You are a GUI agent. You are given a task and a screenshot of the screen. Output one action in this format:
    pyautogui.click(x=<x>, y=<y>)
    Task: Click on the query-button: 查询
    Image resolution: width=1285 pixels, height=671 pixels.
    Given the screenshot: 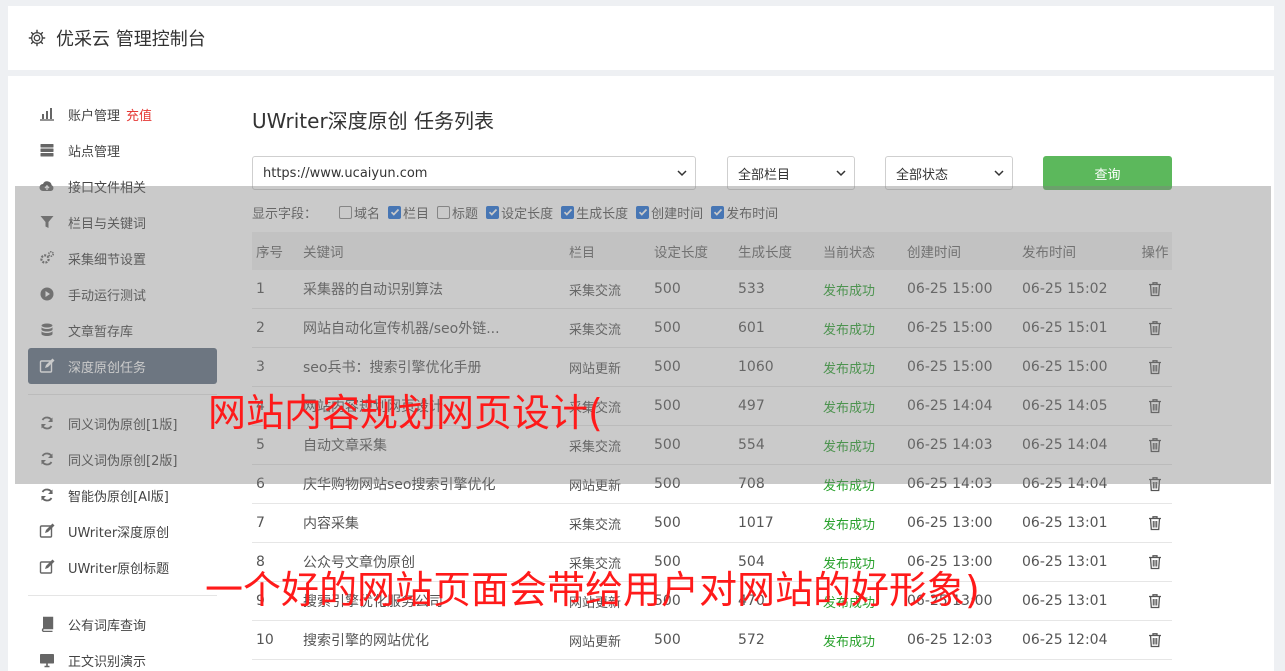 What is the action you would take?
    pyautogui.click(x=1107, y=173)
    